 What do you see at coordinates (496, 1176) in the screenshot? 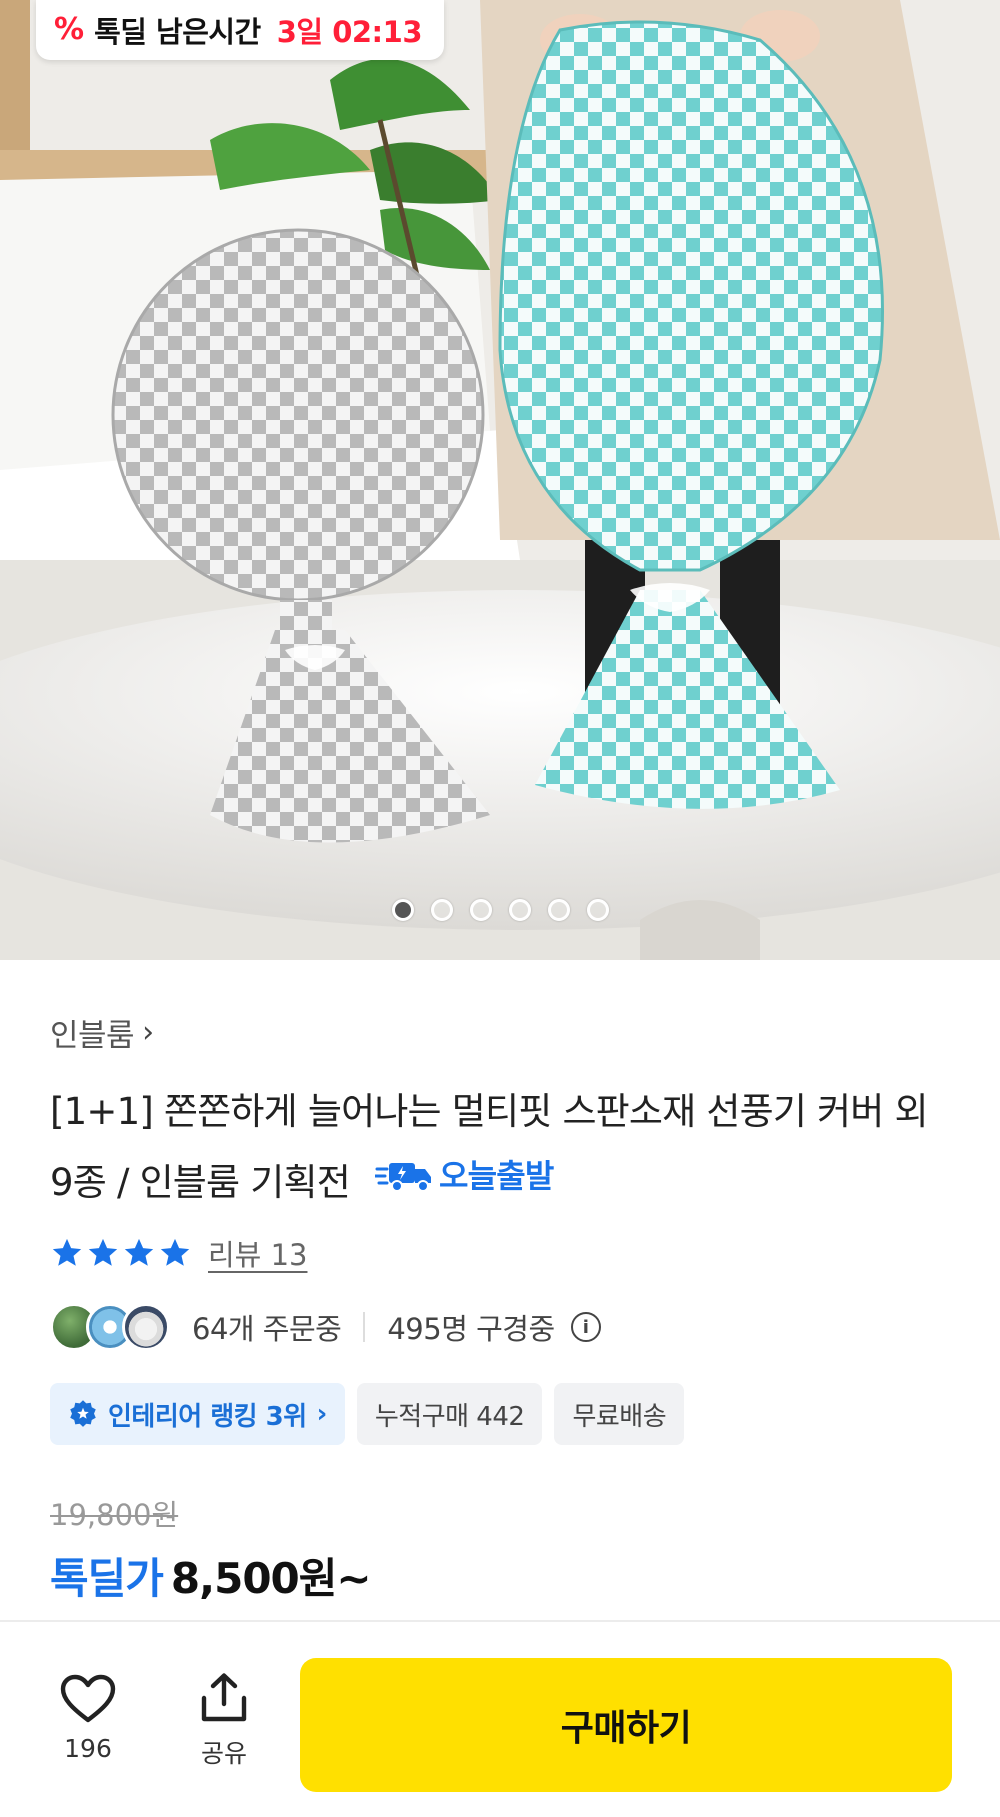
I see `shipping-badge-label: 오늘출발` at bounding box center [496, 1176].